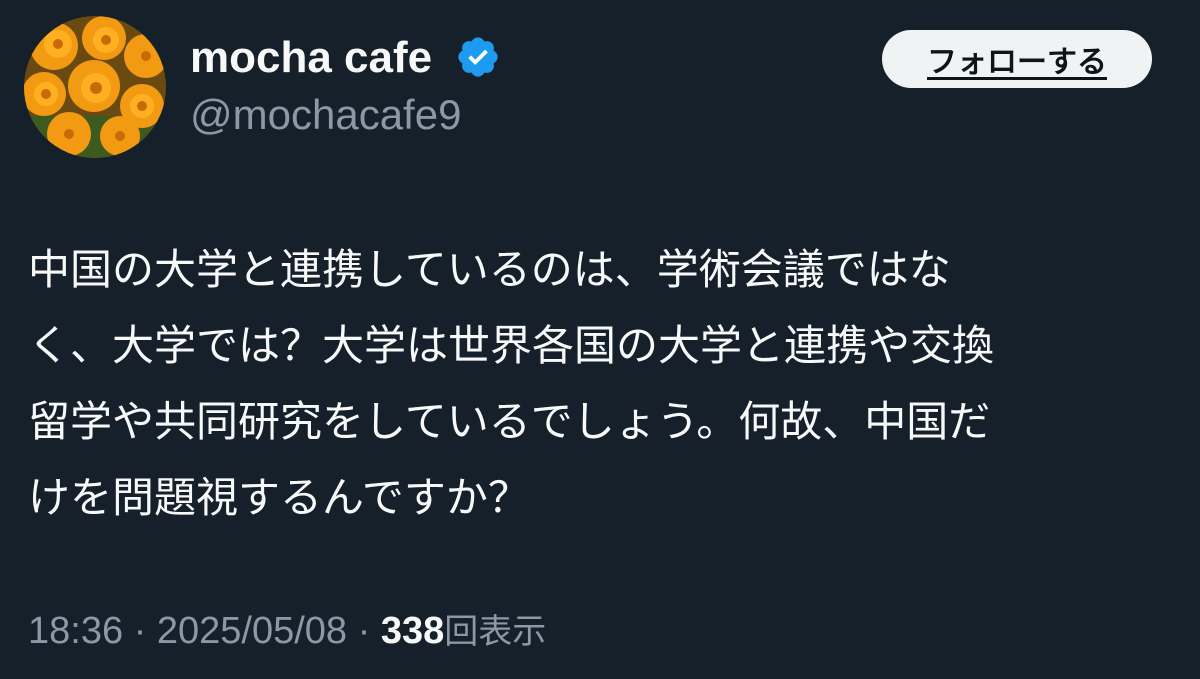  What do you see at coordinates (489, 269) in the screenshot?
I see `tweet-text-line: 中国の大学と連携しているのは、学術会議ではな` at bounding box center [489, 269].